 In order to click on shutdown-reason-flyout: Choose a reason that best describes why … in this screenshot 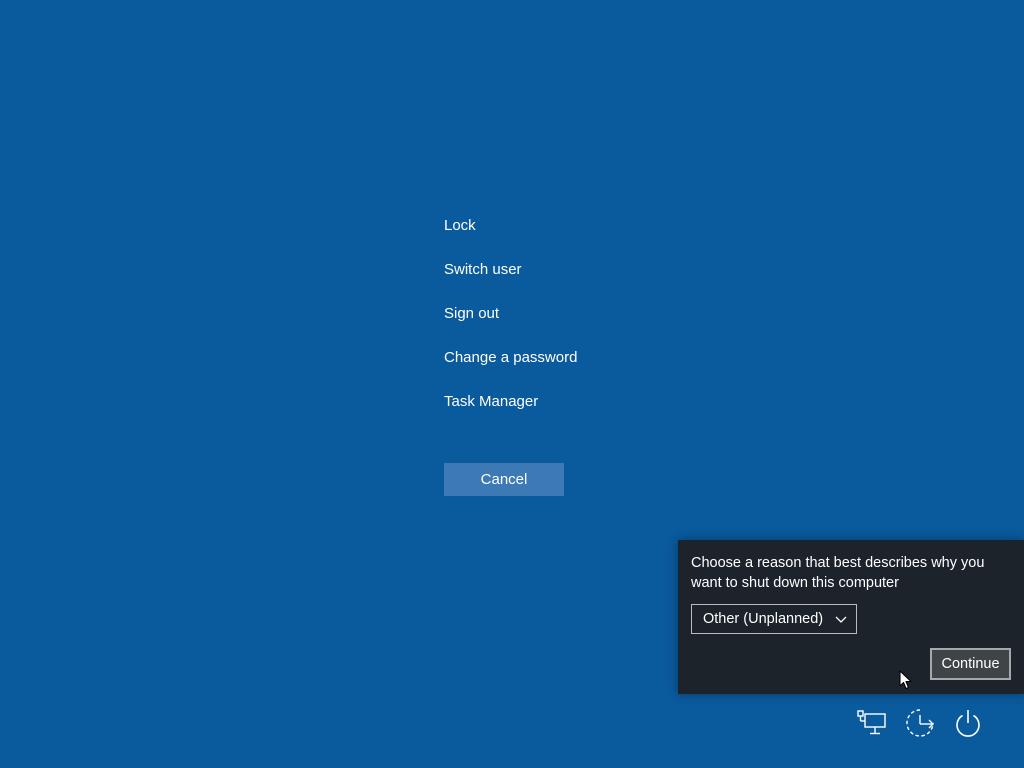, I will do `click(851, 617)`.